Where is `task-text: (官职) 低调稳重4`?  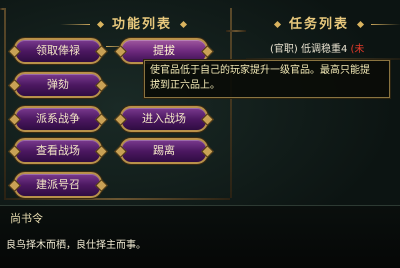
task-text: (官职) 低调稳重4 is located at coordinates (309, 49).